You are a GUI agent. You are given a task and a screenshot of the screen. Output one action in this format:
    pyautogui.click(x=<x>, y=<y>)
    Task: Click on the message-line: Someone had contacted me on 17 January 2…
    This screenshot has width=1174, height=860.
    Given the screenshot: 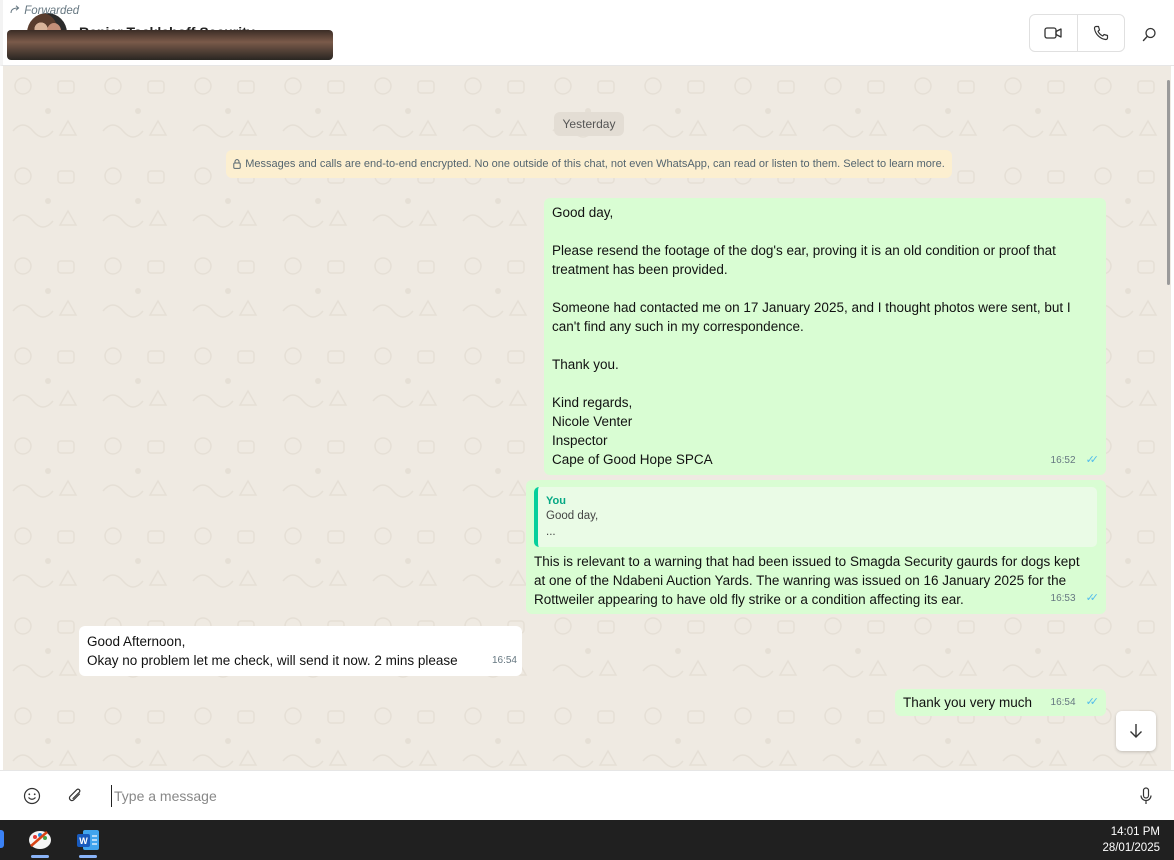 What is the action you would take?
    pyautogui.click(x=811, y=317)
    